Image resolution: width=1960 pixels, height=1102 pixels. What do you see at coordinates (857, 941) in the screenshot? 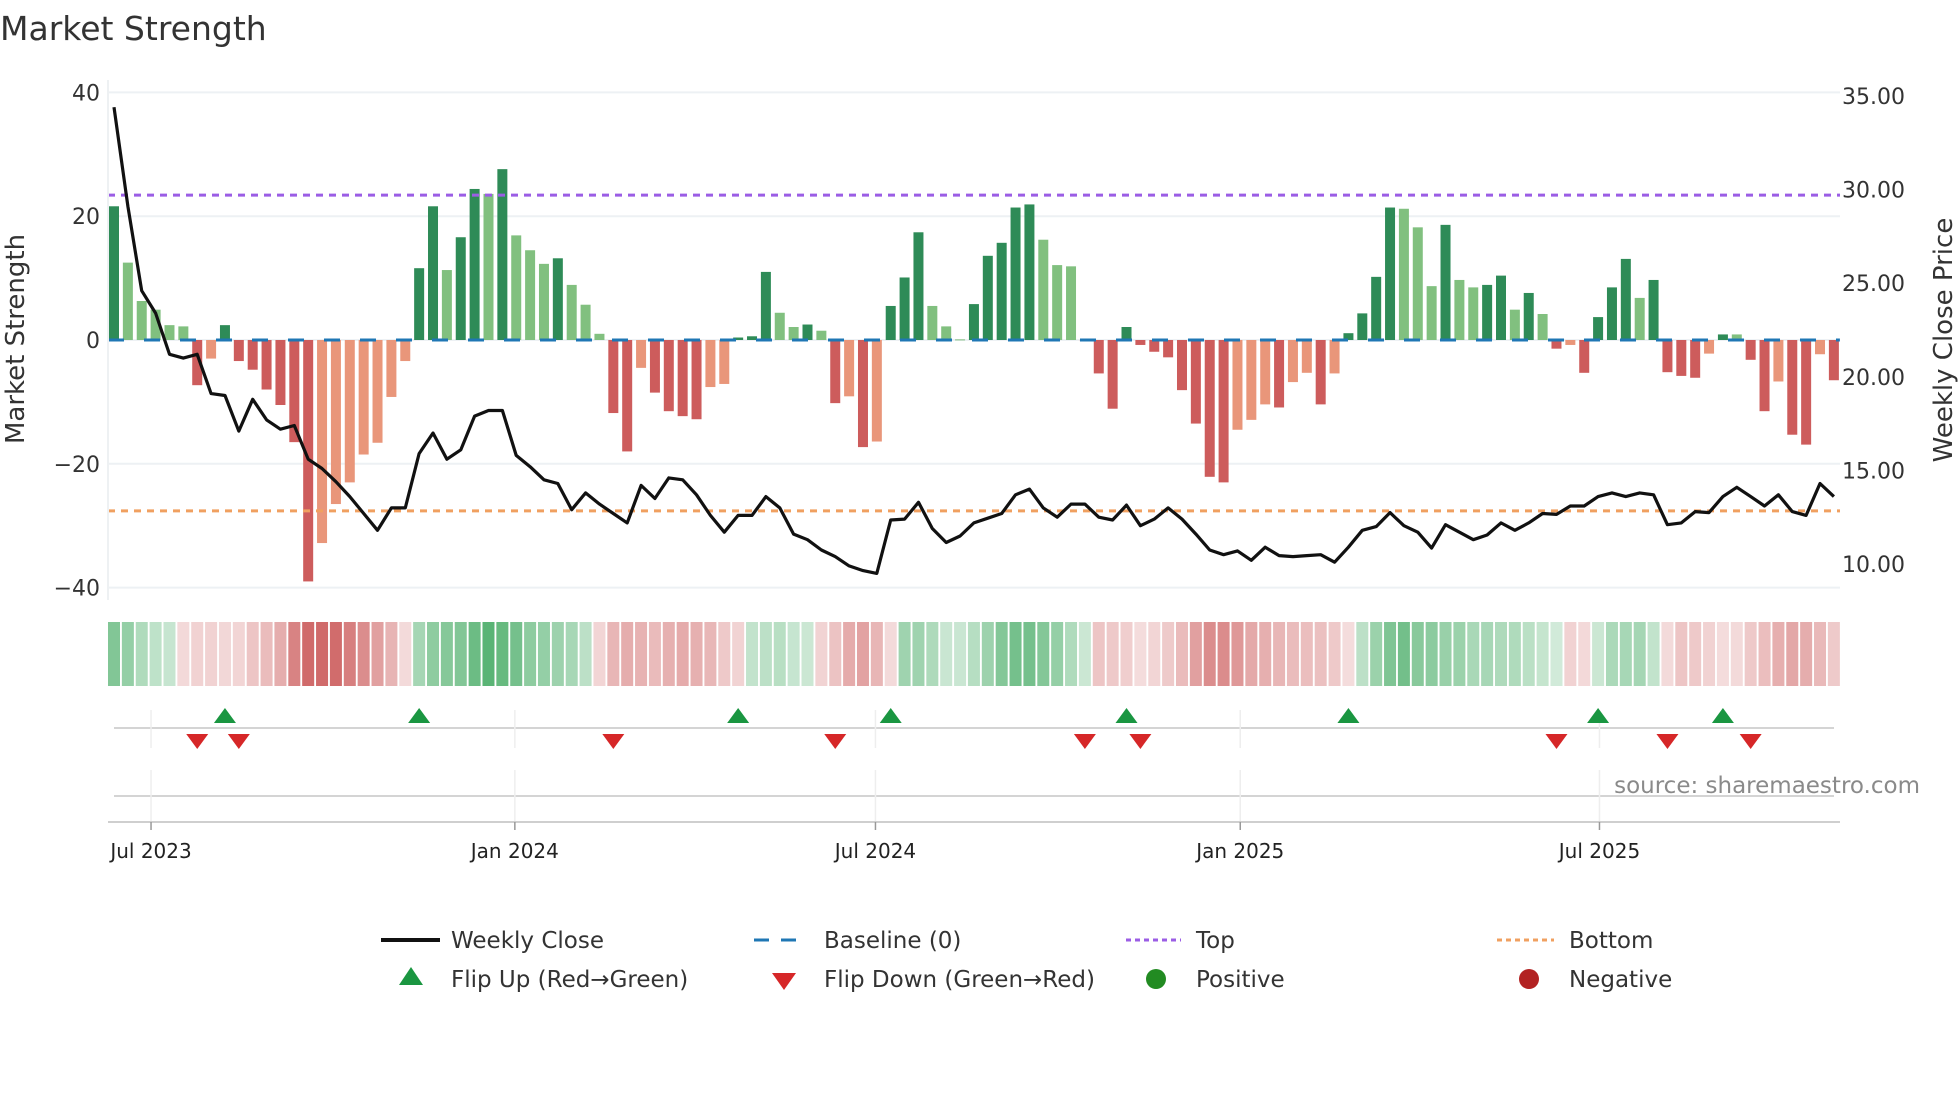
I see `legend-item-baseline: Baseline (0)` at bounding box center [857, 941].